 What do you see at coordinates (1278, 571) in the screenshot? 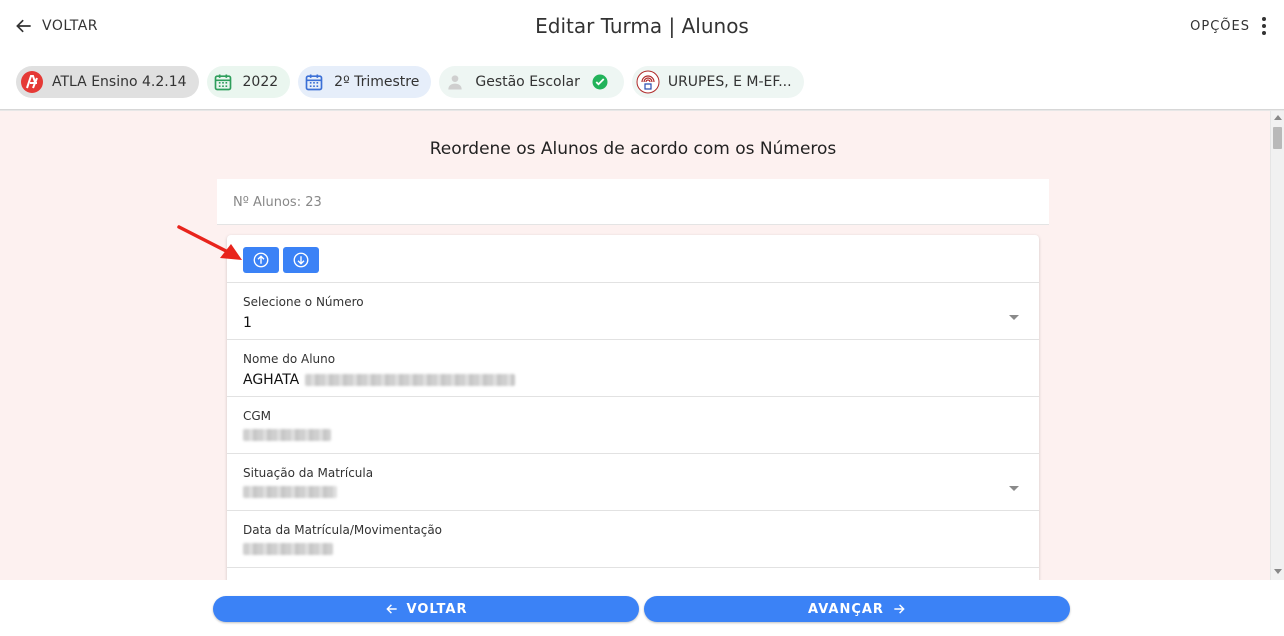
I see `scroll-down-arrow-icon` at bounding box center [1278, 571].